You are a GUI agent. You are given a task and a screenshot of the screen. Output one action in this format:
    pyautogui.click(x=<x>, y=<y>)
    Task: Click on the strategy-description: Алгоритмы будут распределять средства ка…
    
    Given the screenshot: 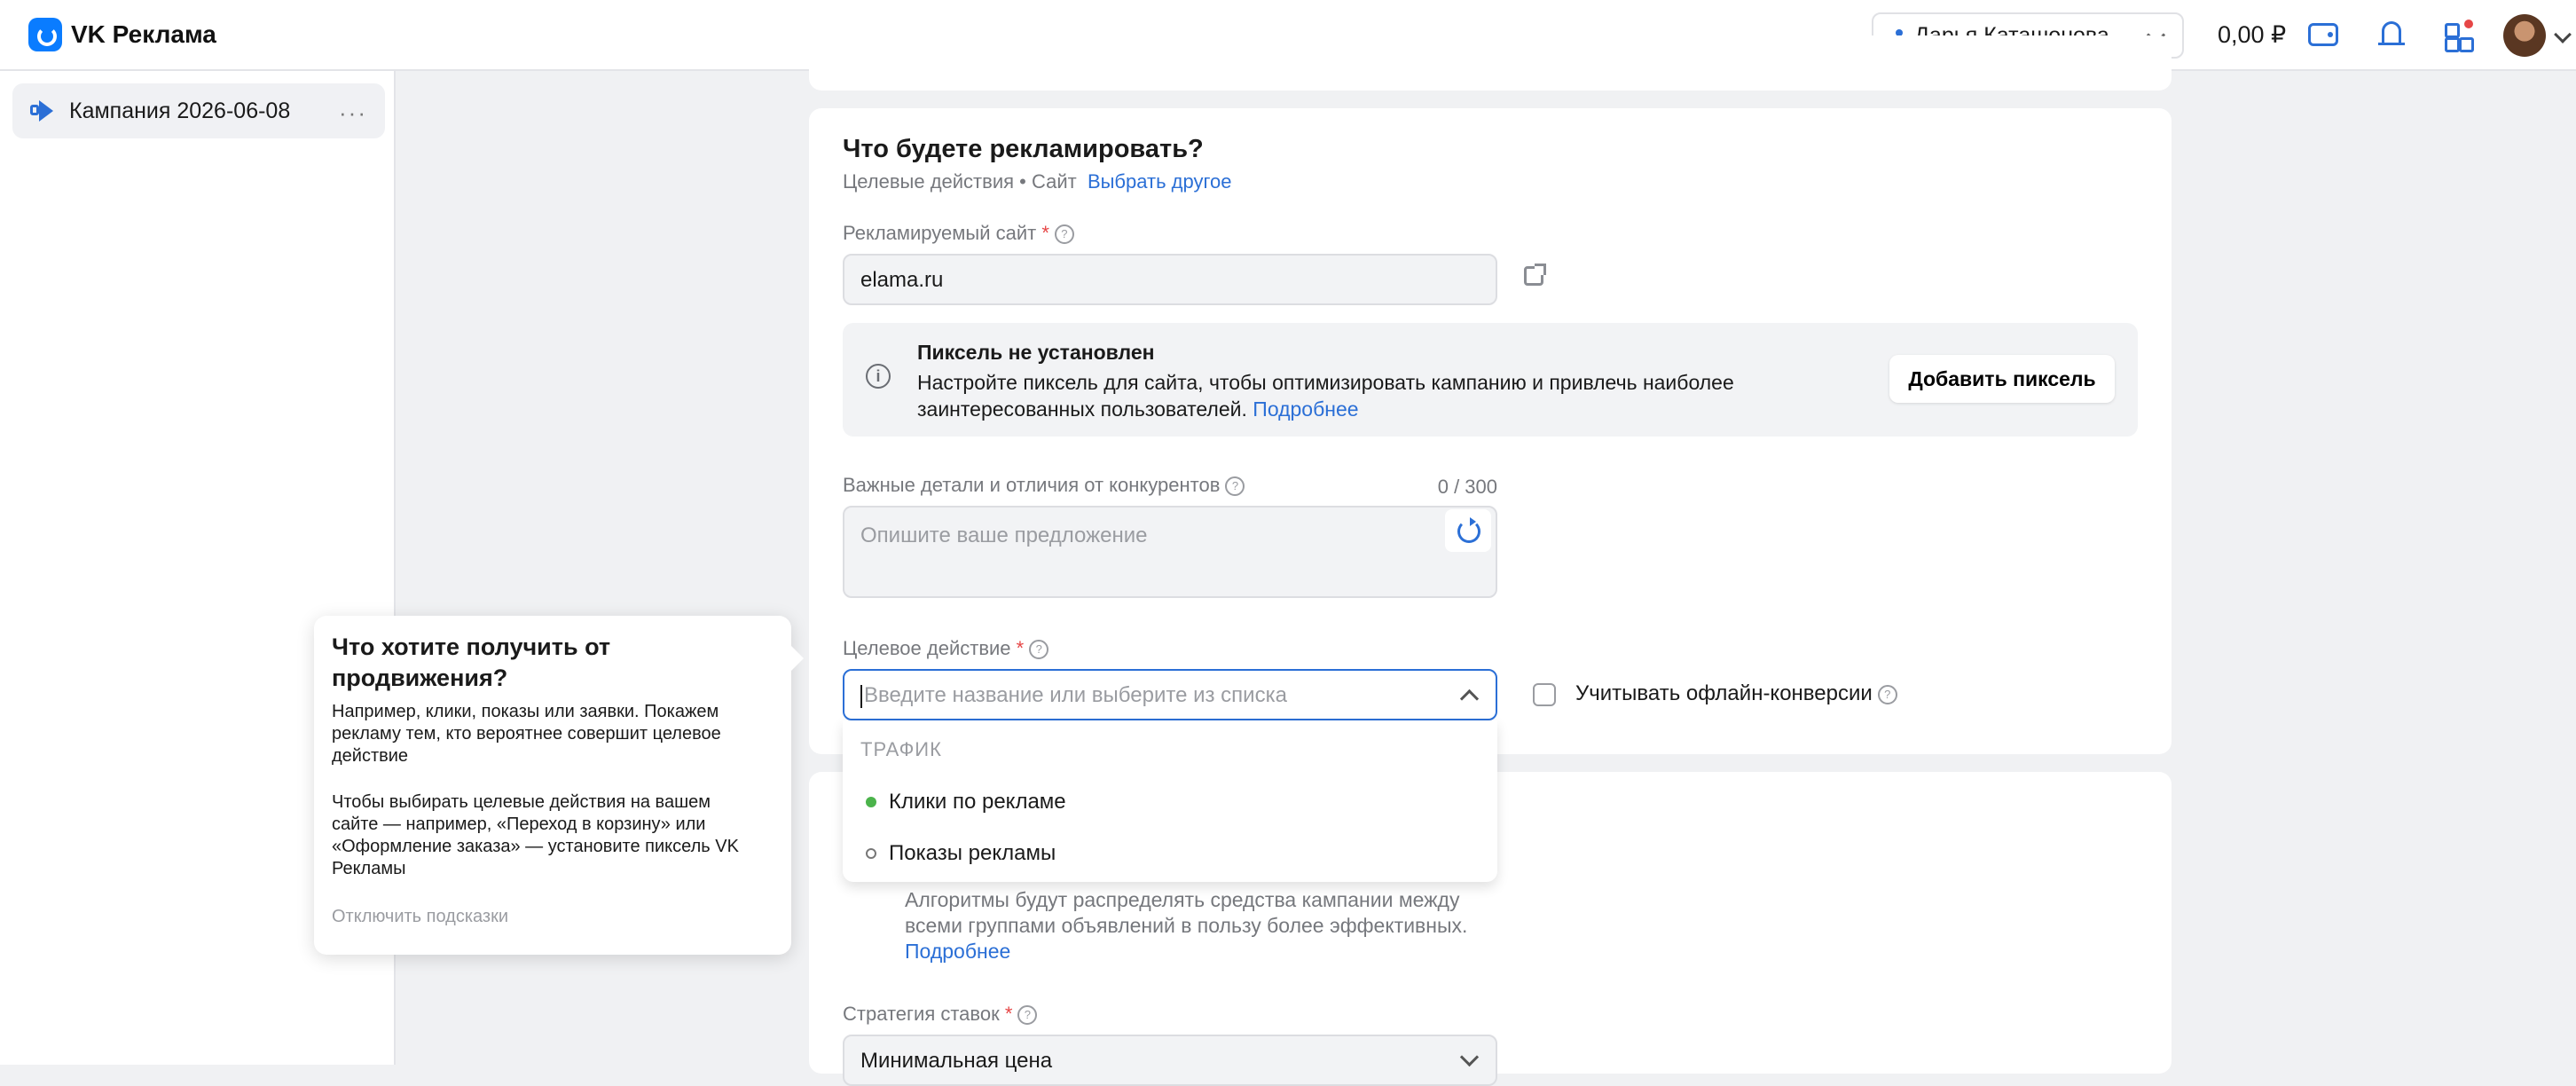 What is the action you would take?
    pyautogui.click(x=1186, y=925)
    